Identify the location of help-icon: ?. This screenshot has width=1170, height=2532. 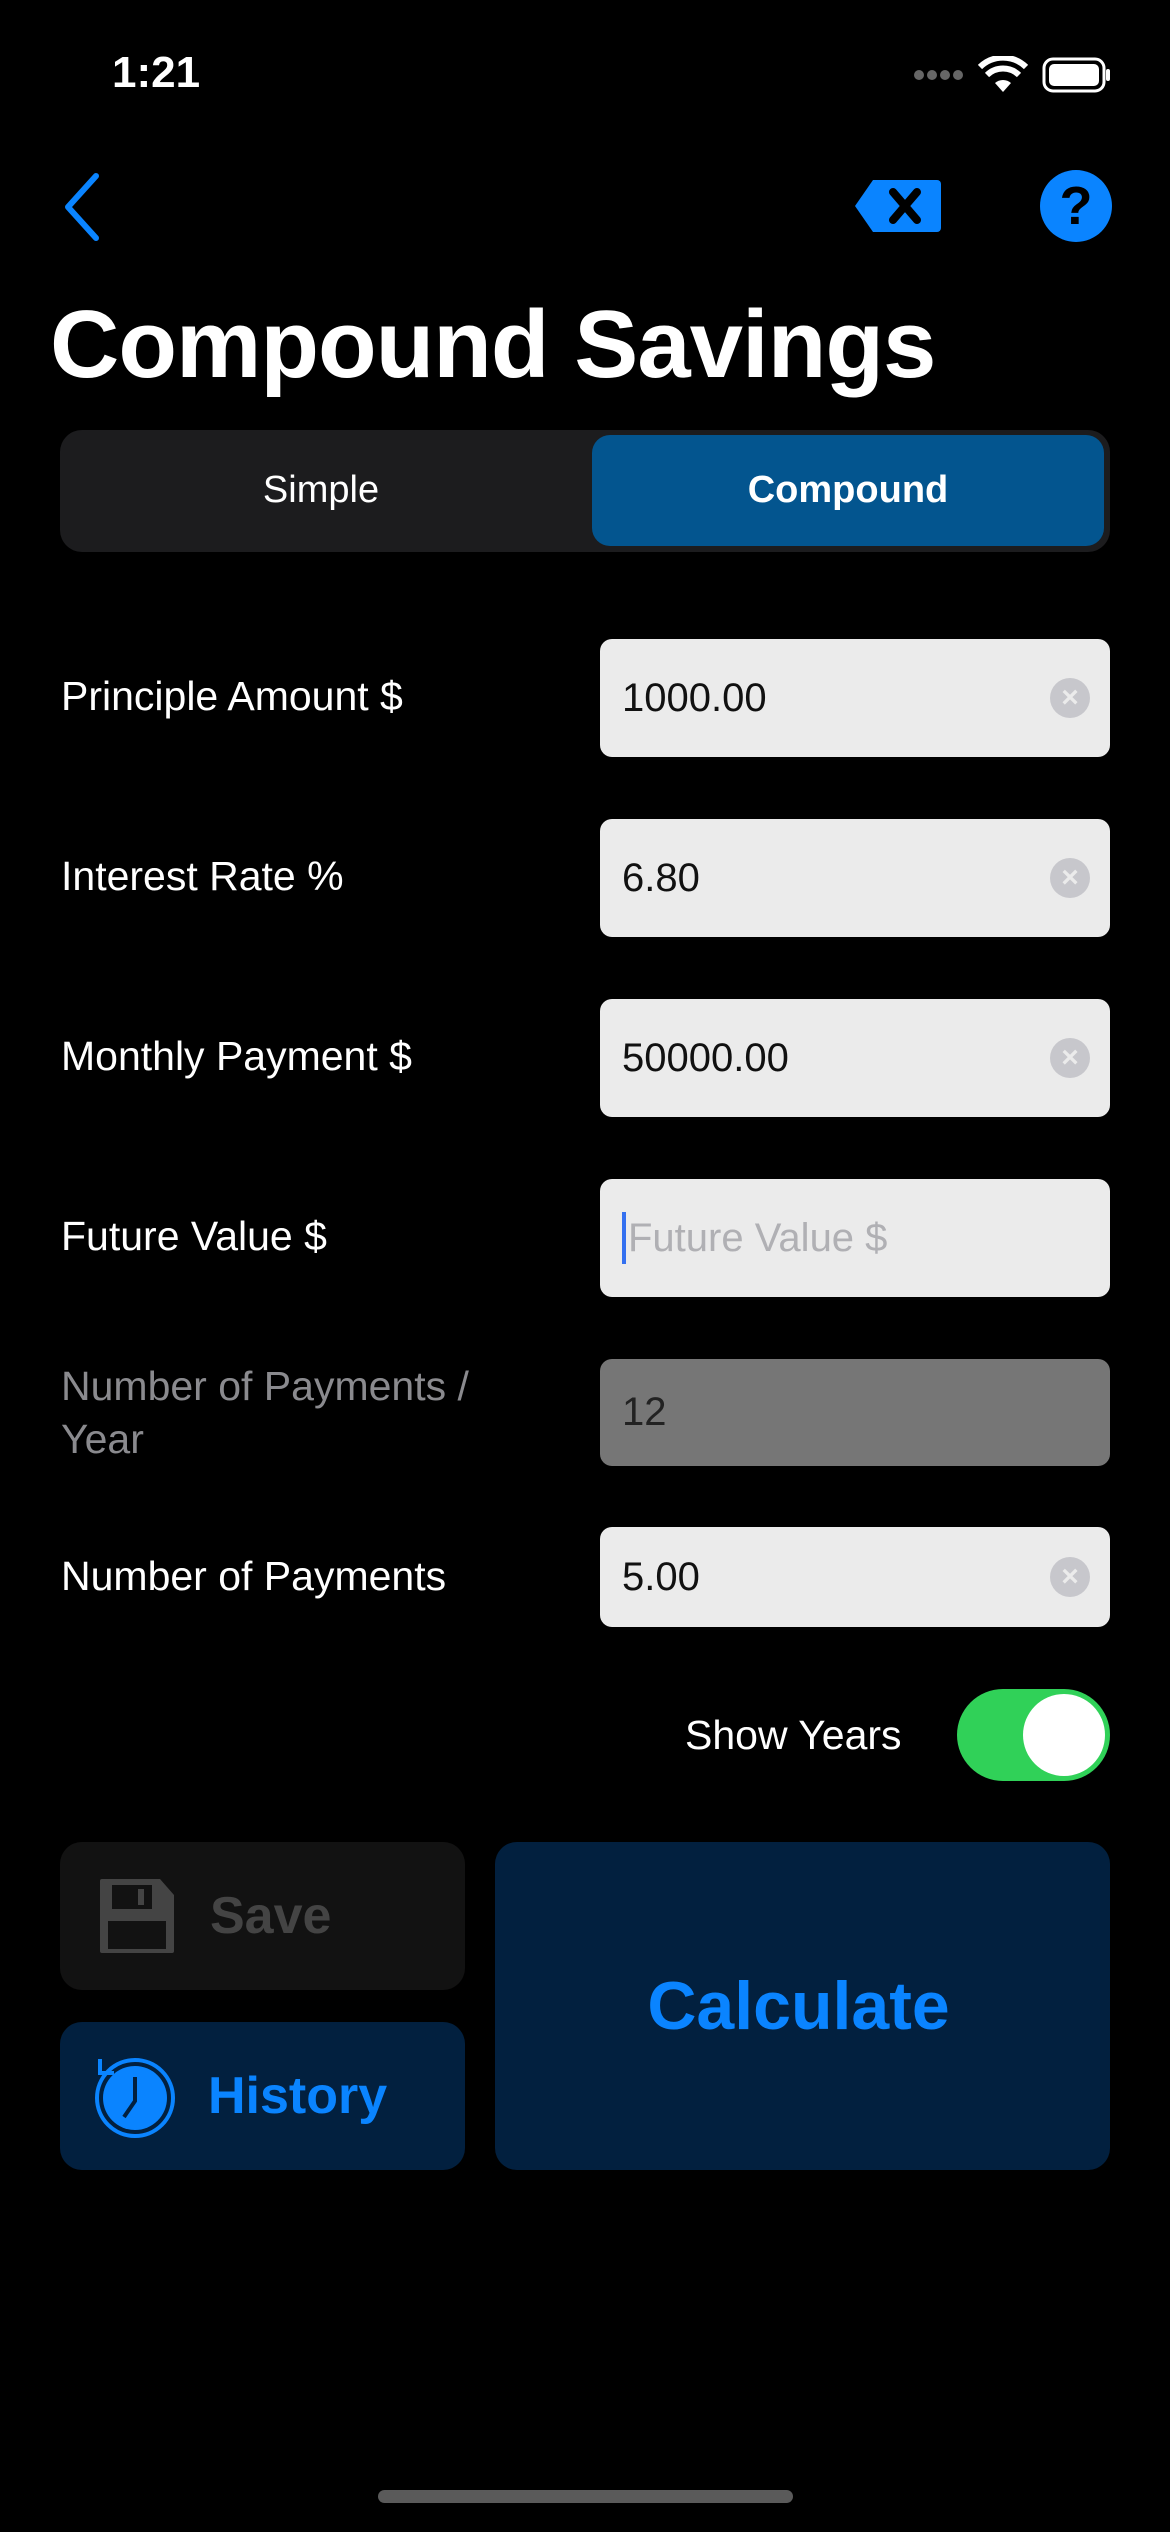
(1076, 206).